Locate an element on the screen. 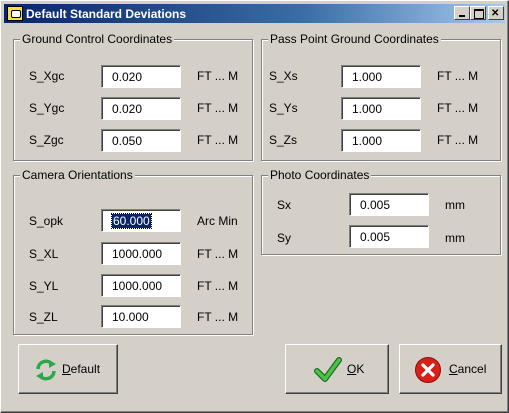  s-opk-value: 60.000 is located at coordinates (131, 221).